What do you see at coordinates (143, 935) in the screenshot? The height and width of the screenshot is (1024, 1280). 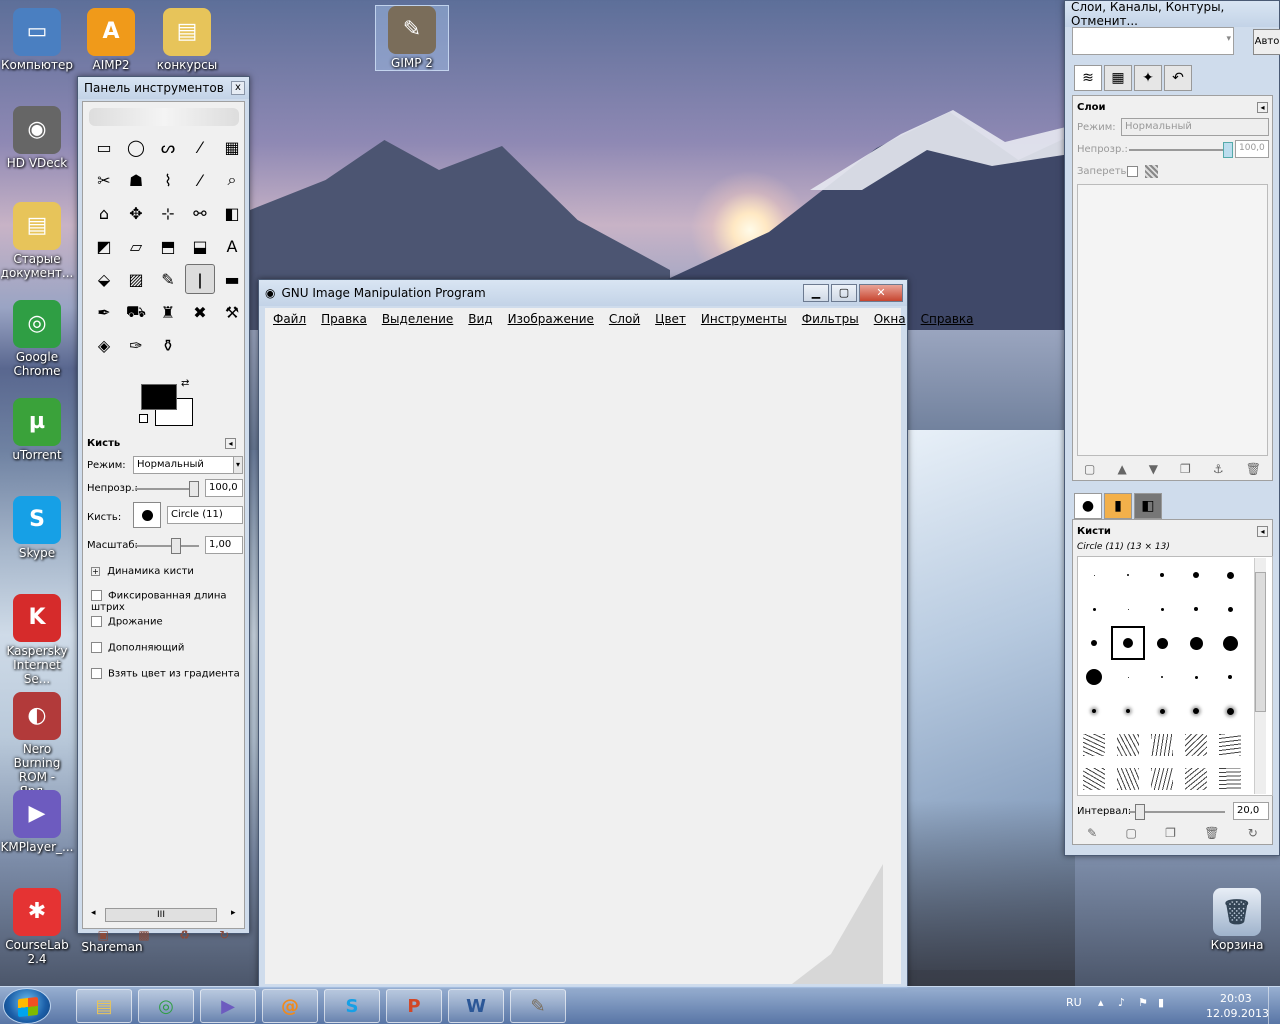 I see `toolbox-bottom-icon: ▩` at bounding box center [143, 935].